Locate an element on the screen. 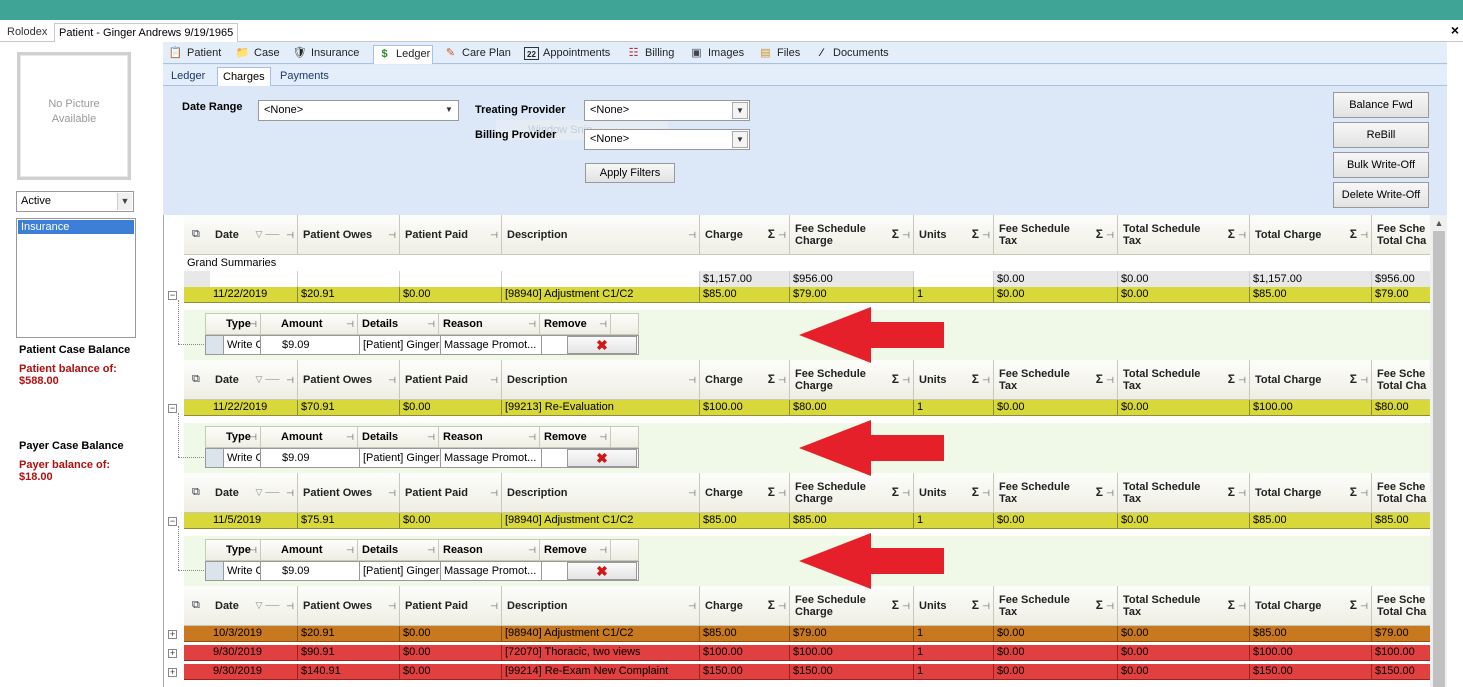  tab-ledger: $ Ledger is located at coordinates (403, 54).